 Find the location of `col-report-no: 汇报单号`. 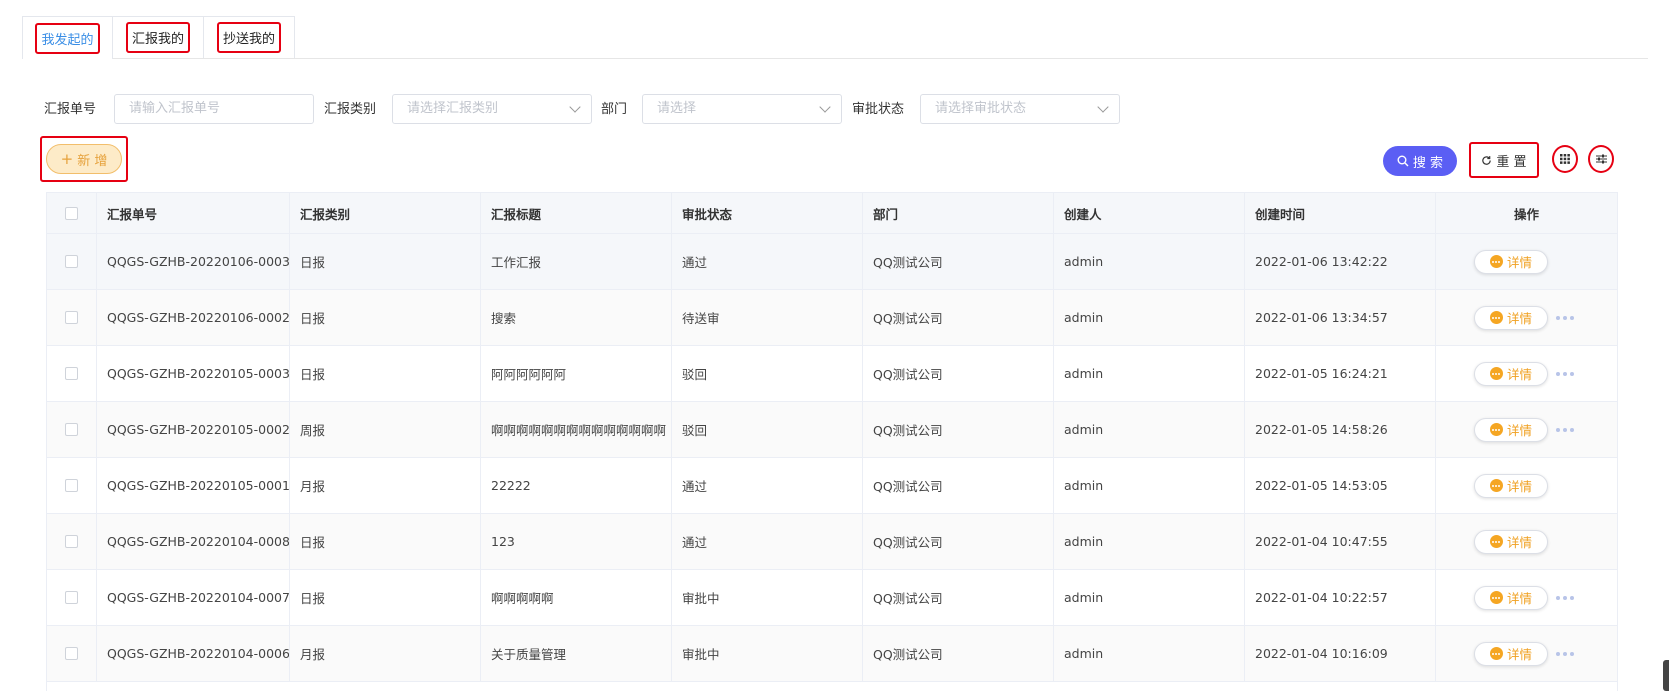

col-report-no: 汇报单号 is located at coordinates (193, 213).